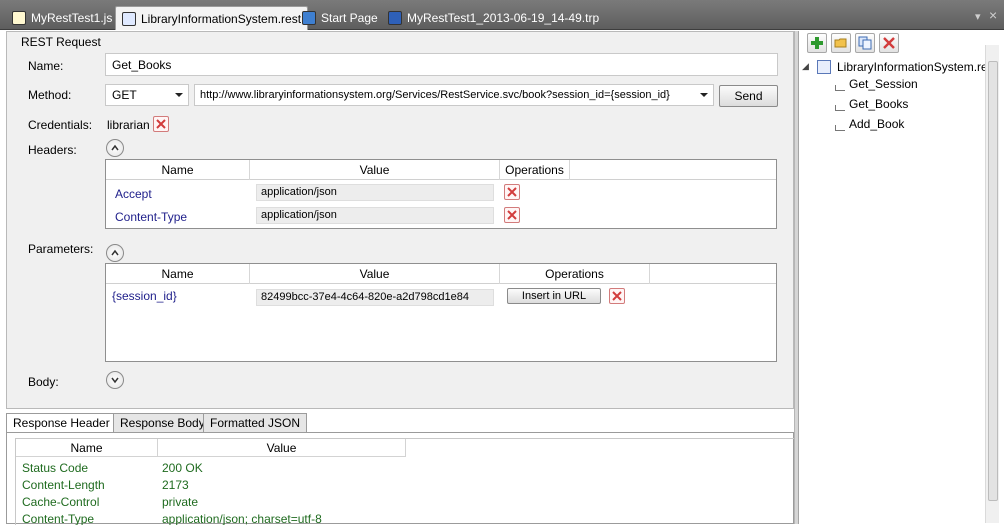 The height and width of the screenshot is (525, 1004). Describe the element at coordinates (180, 502) in the screenshot. I see `response-row-value: private` at that location.